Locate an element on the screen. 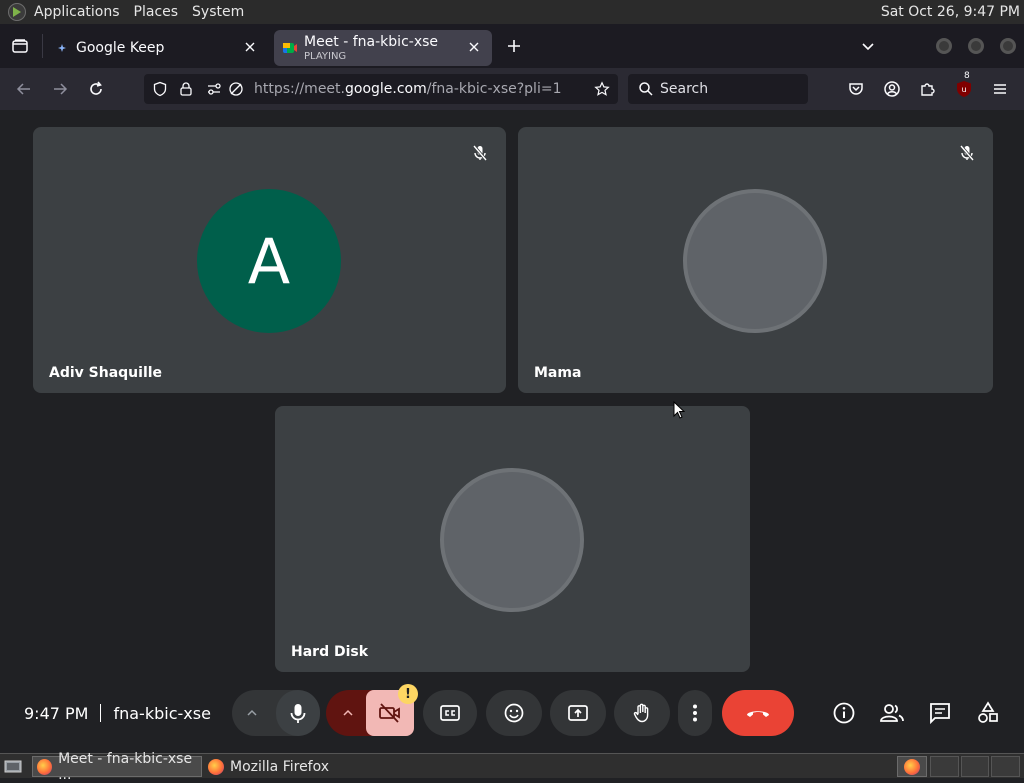  reload-icon is located at coordinates (96, 88).